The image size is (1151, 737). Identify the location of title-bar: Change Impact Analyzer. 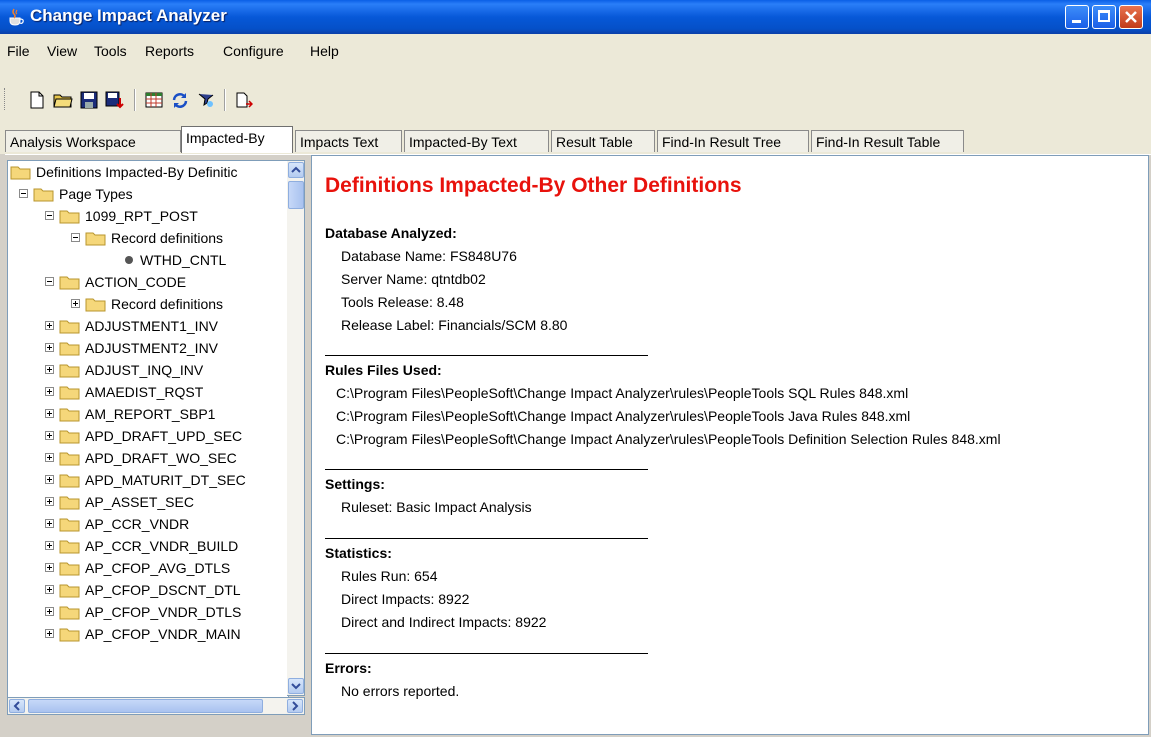
(575, 17).